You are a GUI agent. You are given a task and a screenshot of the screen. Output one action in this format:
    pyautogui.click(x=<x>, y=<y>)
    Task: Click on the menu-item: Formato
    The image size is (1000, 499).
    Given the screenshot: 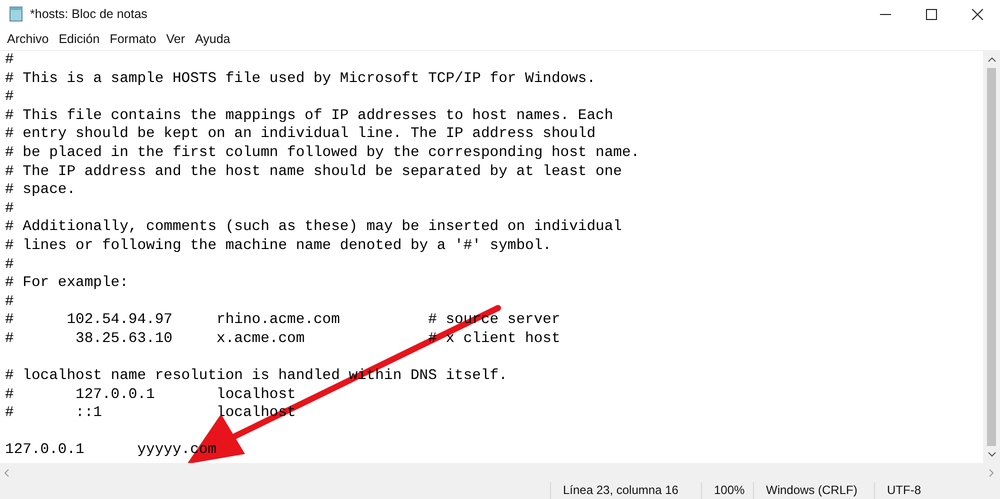 What is the action you would take?
    pyautogui.click(x=133, y=39)
    